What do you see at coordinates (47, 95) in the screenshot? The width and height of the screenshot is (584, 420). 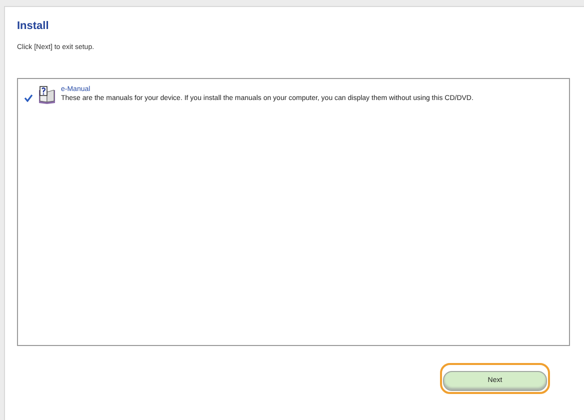 I see `help-book-icon` at bounding box center [47, 95].